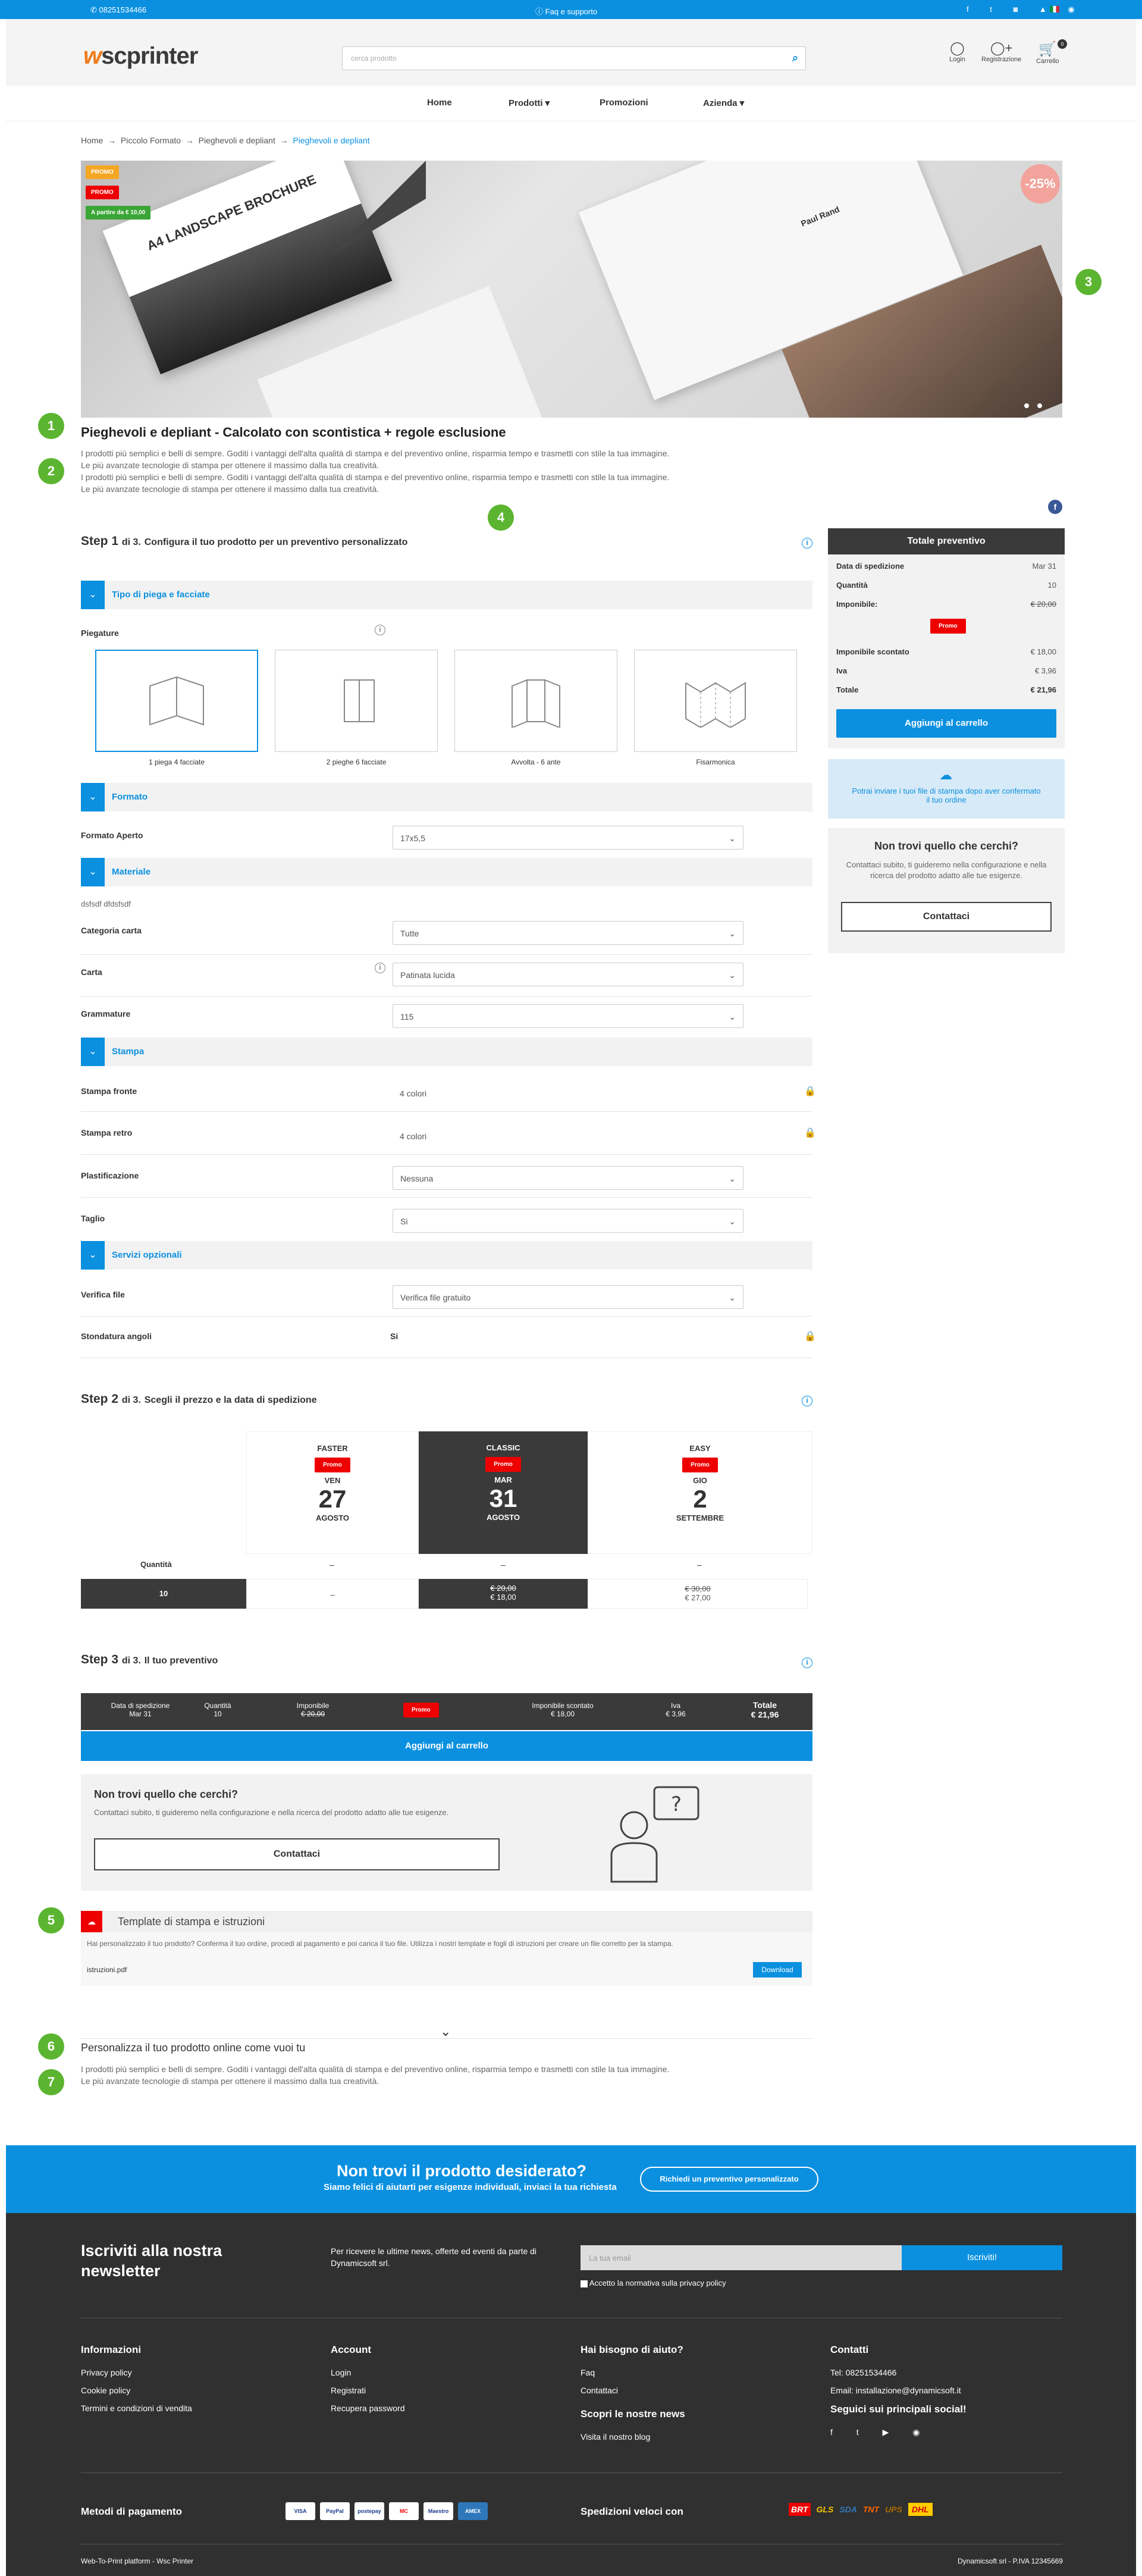 This screenshot has height=2576, width=1142. I want to click on section-tipo: ⌄ Tipo di piega e facciate, so click(446, 595).